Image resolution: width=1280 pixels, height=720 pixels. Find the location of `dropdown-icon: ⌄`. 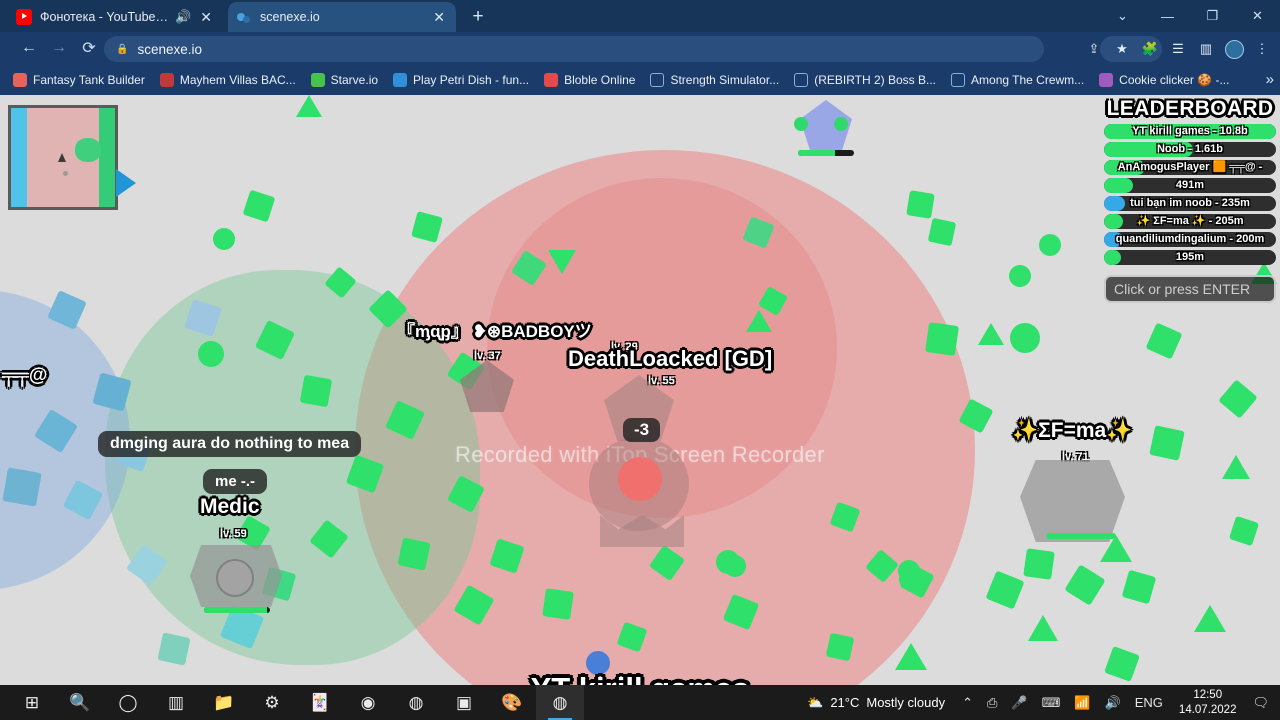

dropdown-icon: ⌄ is located at coordinates (1122, 16).